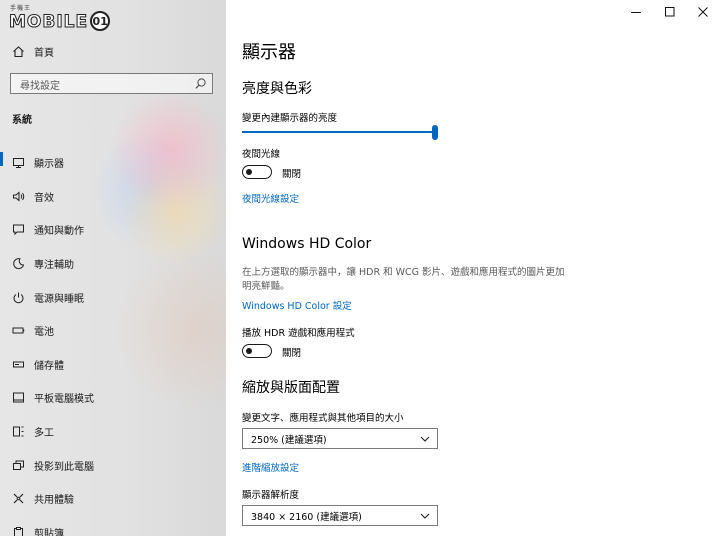 The height and width of the screenshot is (536, 719). I want to click on minimize-button, so click(636, 12).